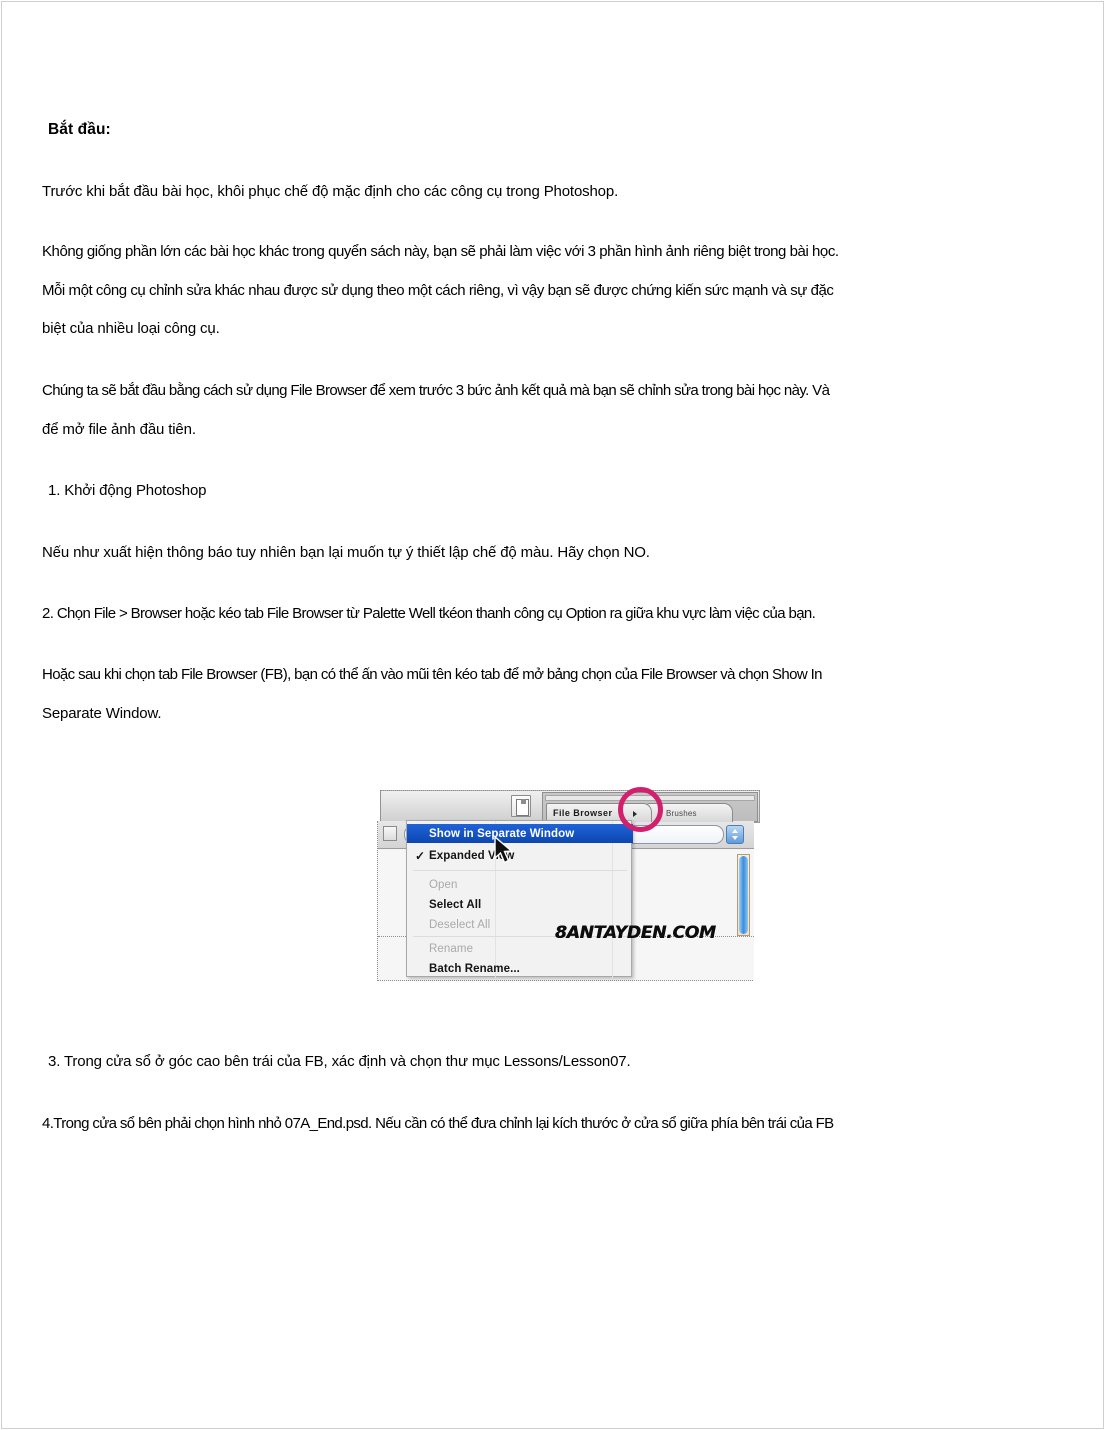 The image size is (1105, 1430). I want to click on menu-item-label: Select All, so click(455, 904).